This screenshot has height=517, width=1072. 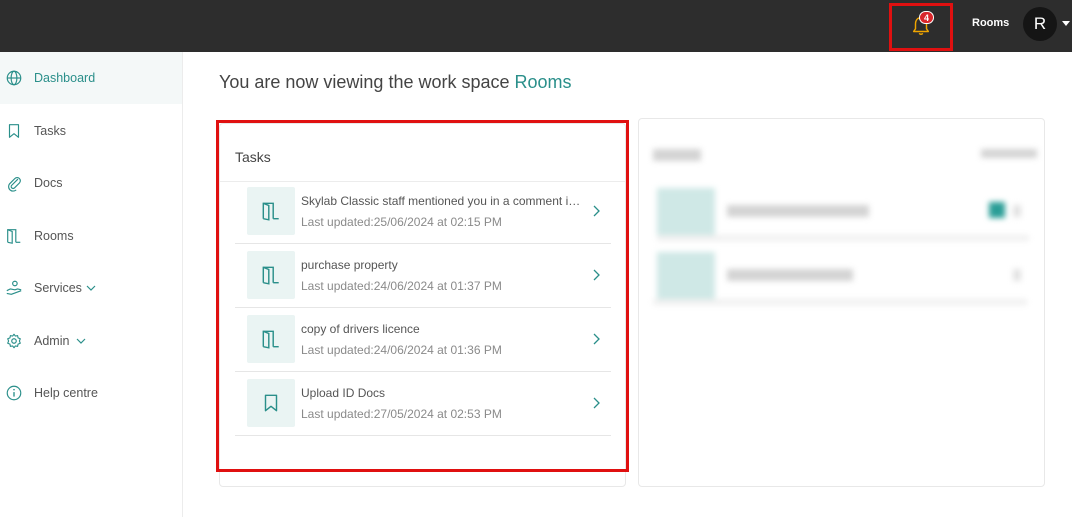 What do you see at coordinates (14, 287) in the screenshot?
I see `hand-icon` at bounding box center [14, 287].